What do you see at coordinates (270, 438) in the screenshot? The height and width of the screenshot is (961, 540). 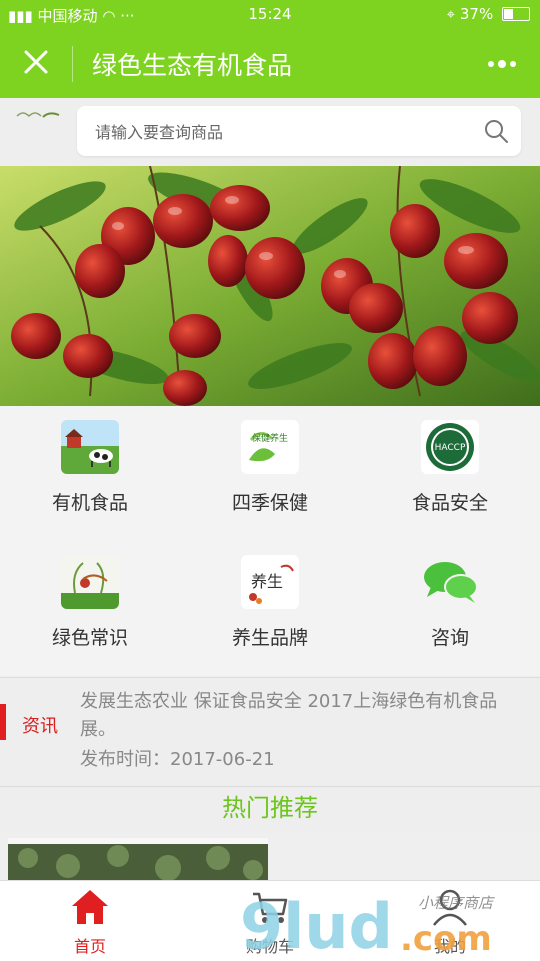 I see `health-icon-text: 保健养生` at bounding box center [270, 438].